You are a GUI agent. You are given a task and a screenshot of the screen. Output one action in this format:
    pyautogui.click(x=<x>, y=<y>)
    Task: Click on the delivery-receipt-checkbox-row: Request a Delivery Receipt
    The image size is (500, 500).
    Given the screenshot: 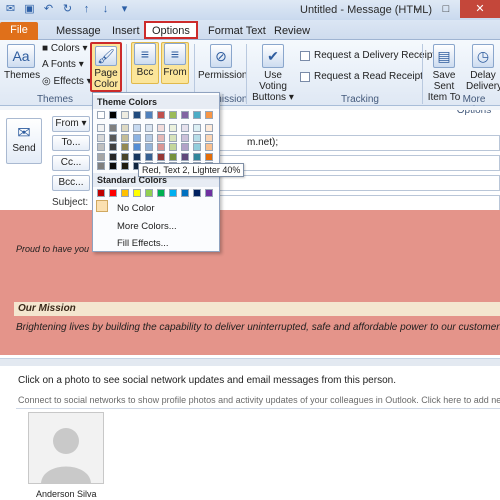 What is the action you would take?
    pyautogui.click(x=367, y=55)
    